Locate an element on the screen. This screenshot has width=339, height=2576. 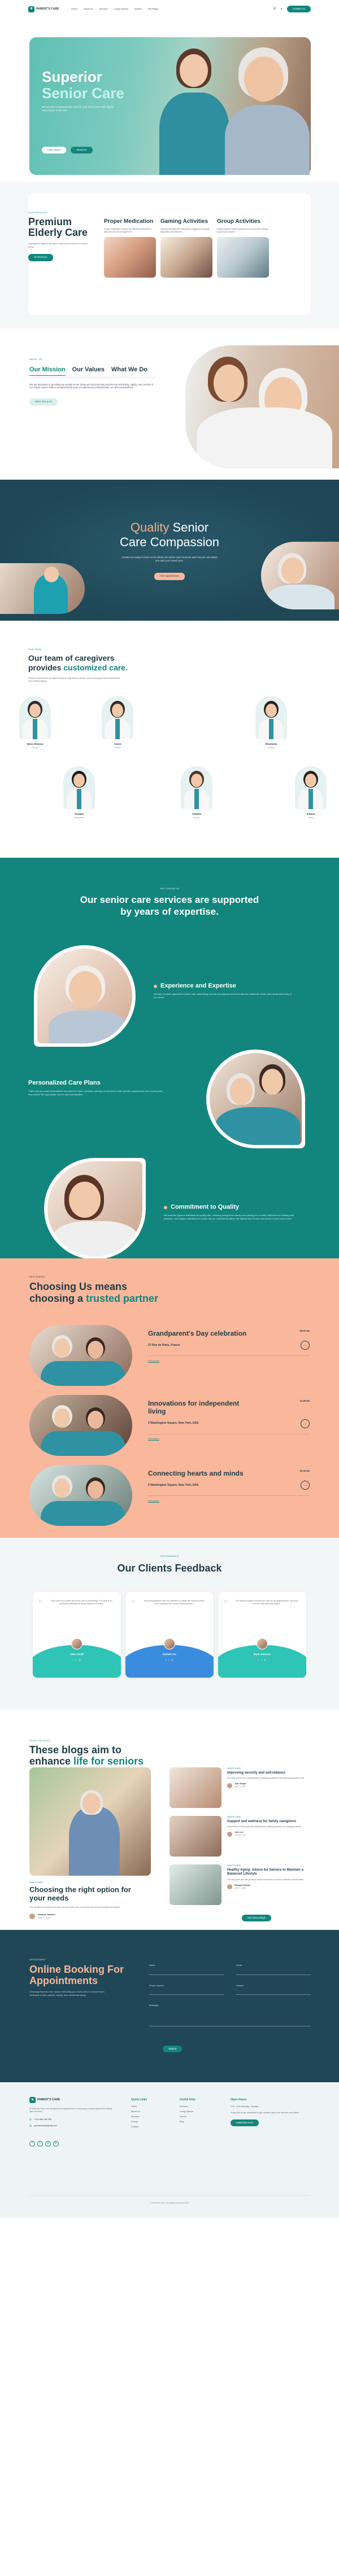
nav-events: Events is located at coordinates (137, 9).